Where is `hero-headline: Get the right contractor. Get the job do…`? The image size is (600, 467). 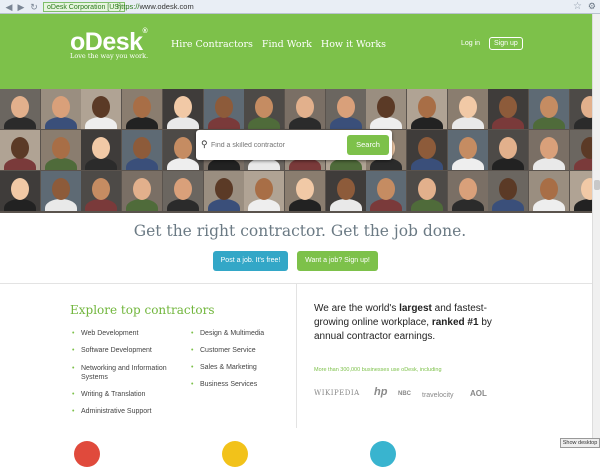
hero-headline: Get the right contractor. Get the job do… is located at coordinates (300, 231).